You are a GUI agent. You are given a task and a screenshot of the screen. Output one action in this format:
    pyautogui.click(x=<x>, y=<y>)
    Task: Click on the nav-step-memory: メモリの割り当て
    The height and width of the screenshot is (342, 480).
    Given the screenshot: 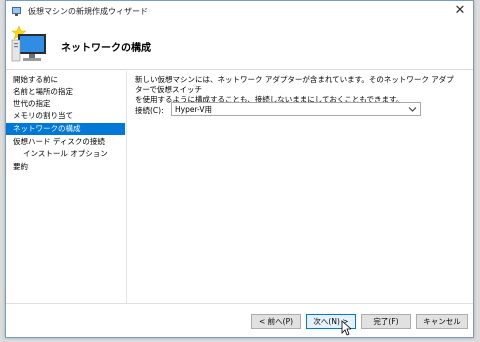 What is the action you would take?
    pyautogui.click(x=65, y=116)
    